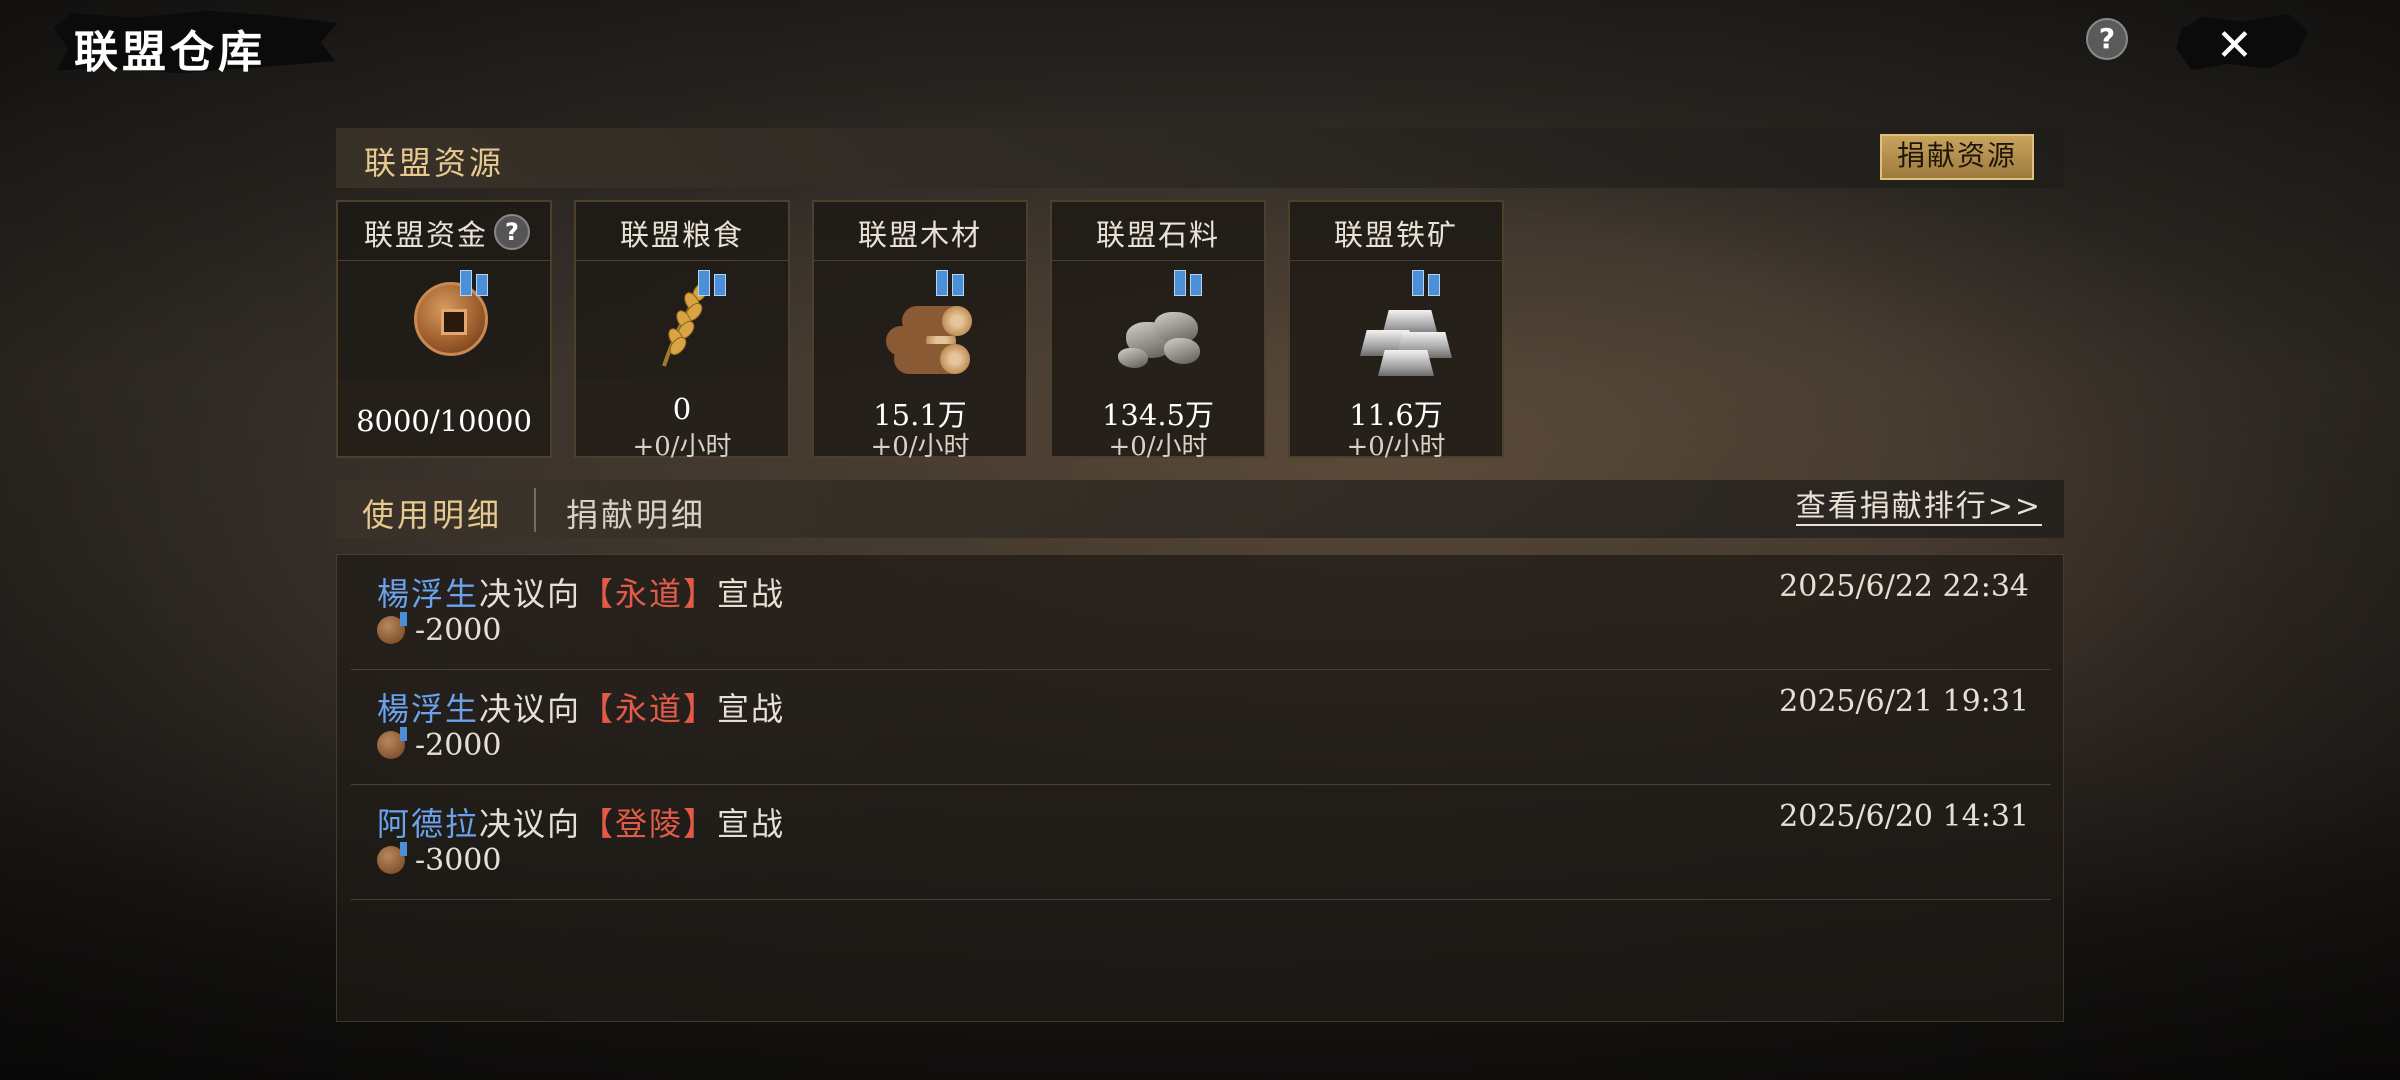  I want to click on resource-card-iron: 联盟铁矿 11.6万 +0/小时, so click(1396, 331).